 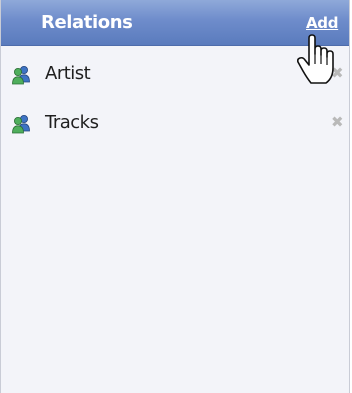 What do you see at coordinates (175, 124) in the screenshot?
I see `relation-item-tracks: Tracks ✖` at bounding box center [175, 124].